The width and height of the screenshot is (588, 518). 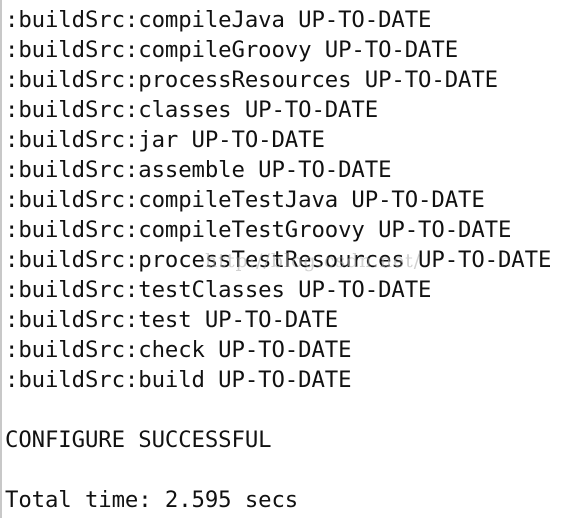 What do you see at coordinates (218, 20) in the screenshot?
I see `output-line: :buildSrc:compileJava UP-TO-DATE` at bounding box center [218, 20].